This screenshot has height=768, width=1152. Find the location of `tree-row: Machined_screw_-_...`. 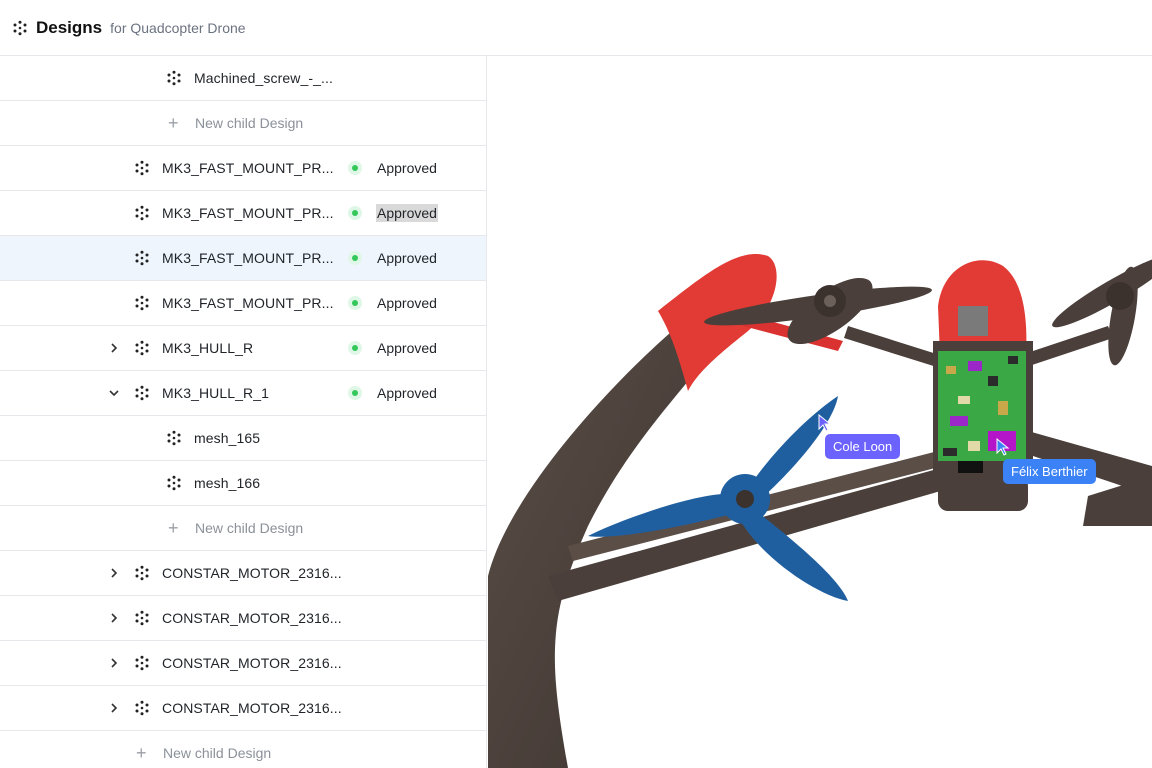

tree-row: Machined_screw_-_... is located at coordinates (243, 78).